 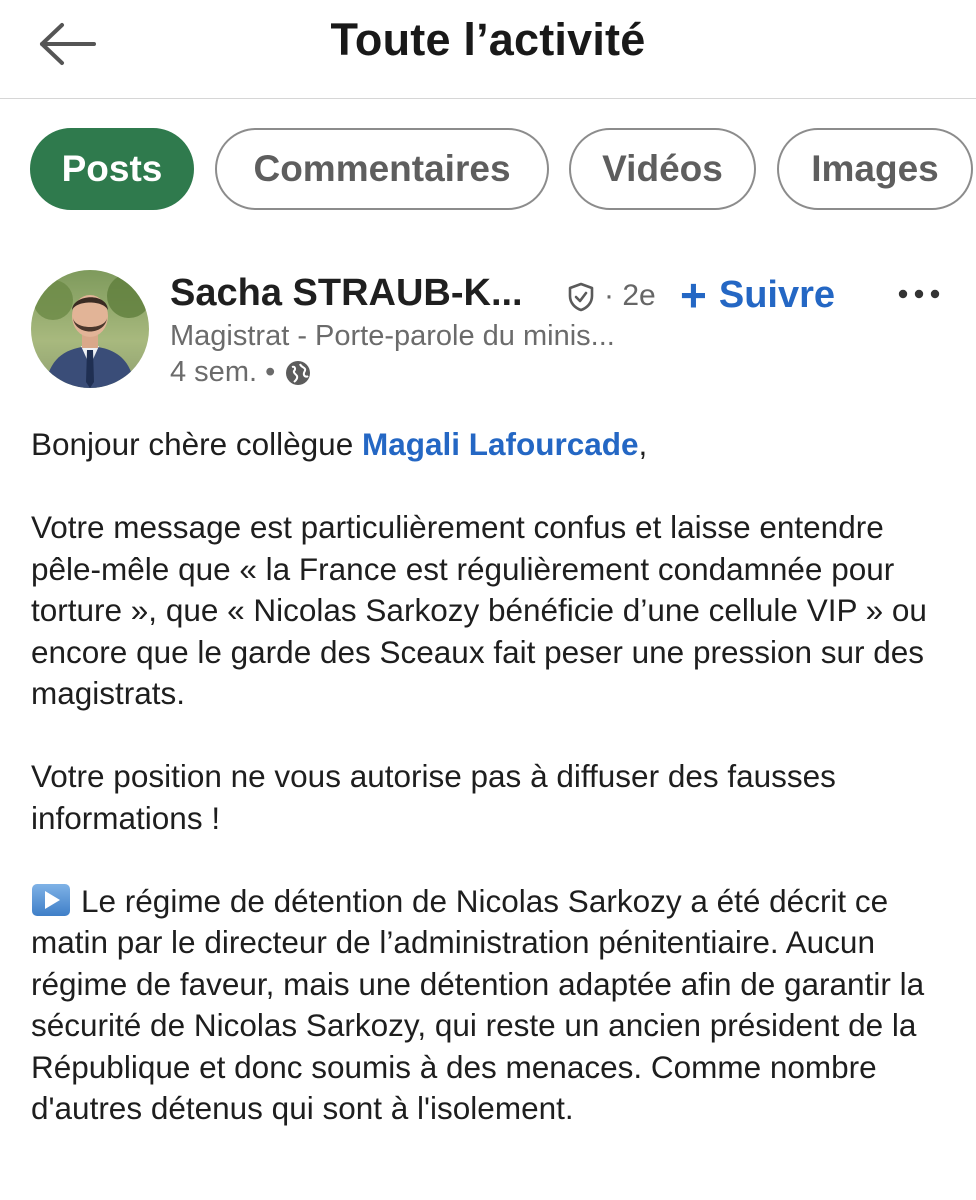 What do you see at coordinates (112, 169) in the screenshot?
I see `tab-posts: Posts` at bounding box center [112, 169].